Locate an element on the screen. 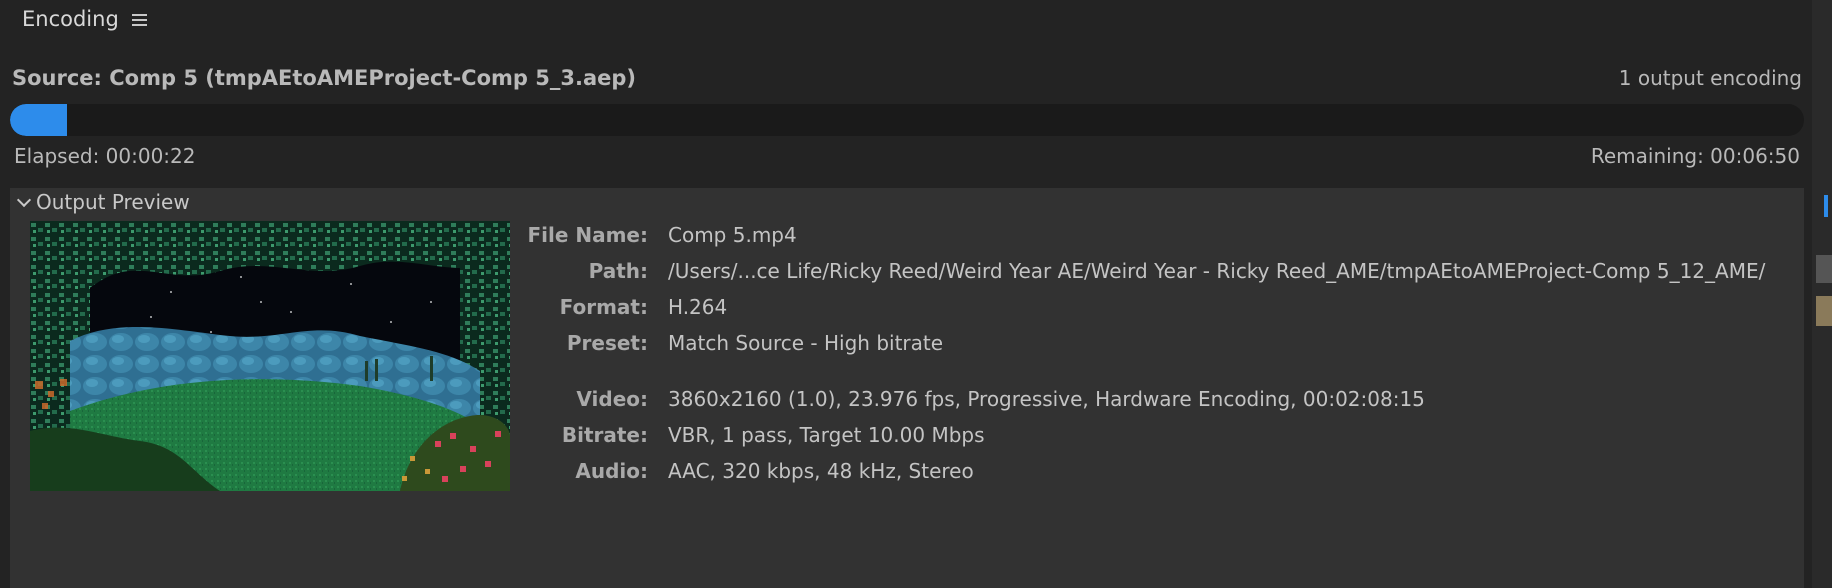 This screenshot has width=1832, height=588. output-preview-title: Output Preview is located at coordinates (113, 202).